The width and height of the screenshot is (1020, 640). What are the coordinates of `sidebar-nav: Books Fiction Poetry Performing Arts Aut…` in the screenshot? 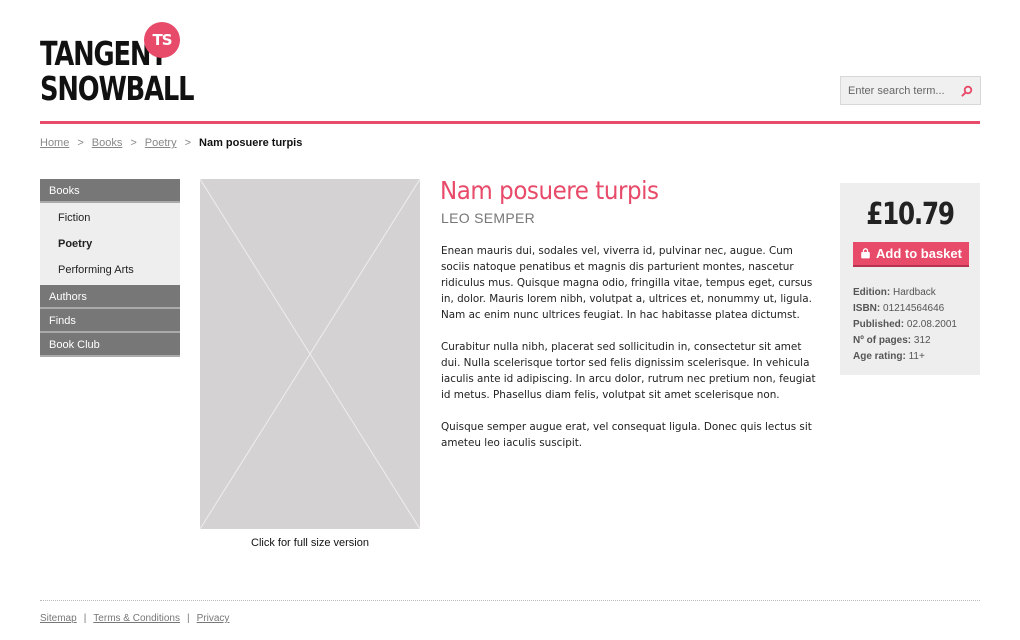 It's located at (110, 268).